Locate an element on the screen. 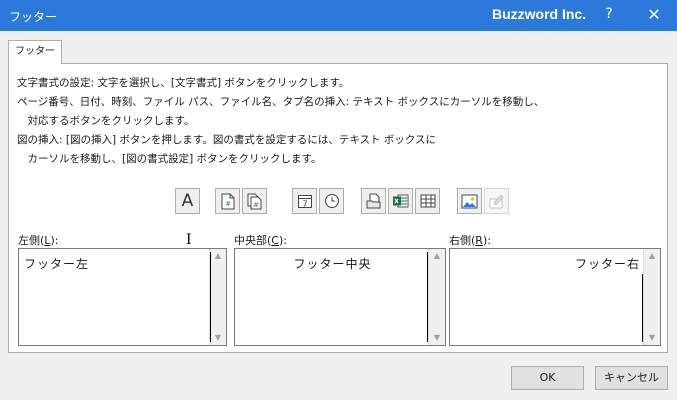  right-section-textbox: フッター右 ▲ ▼ is located at coordinates (555, 297).